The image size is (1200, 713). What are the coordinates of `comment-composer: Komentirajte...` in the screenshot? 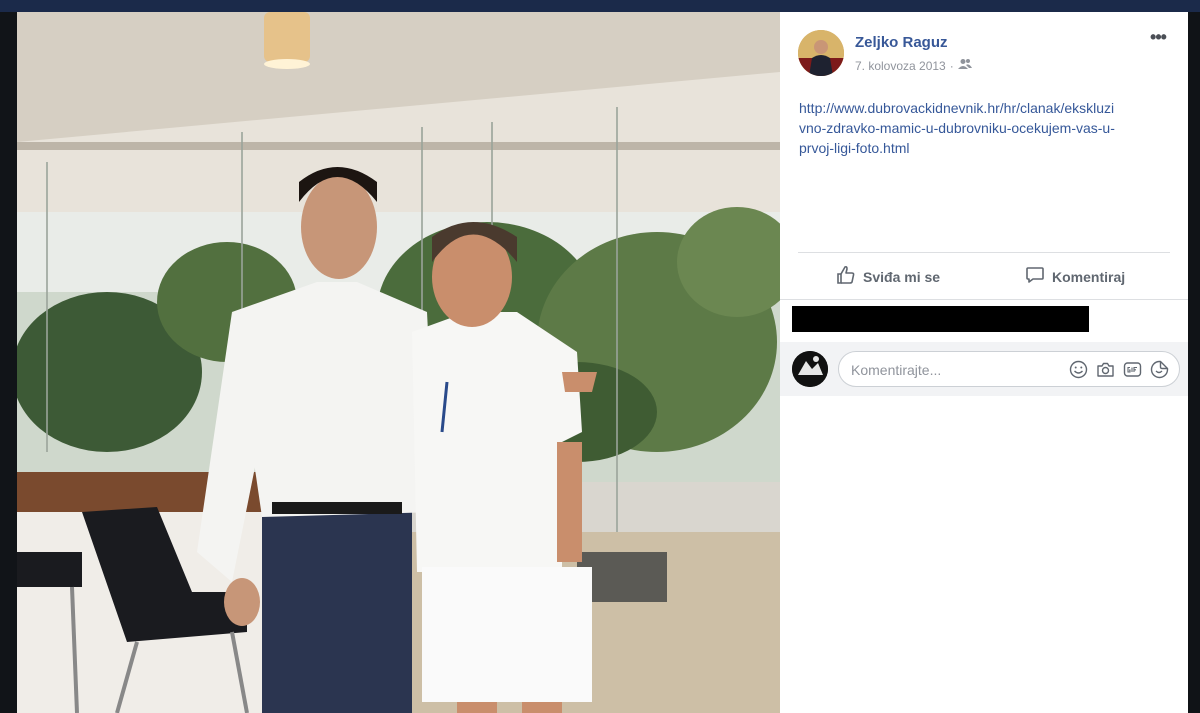 It's located at (984, 369).